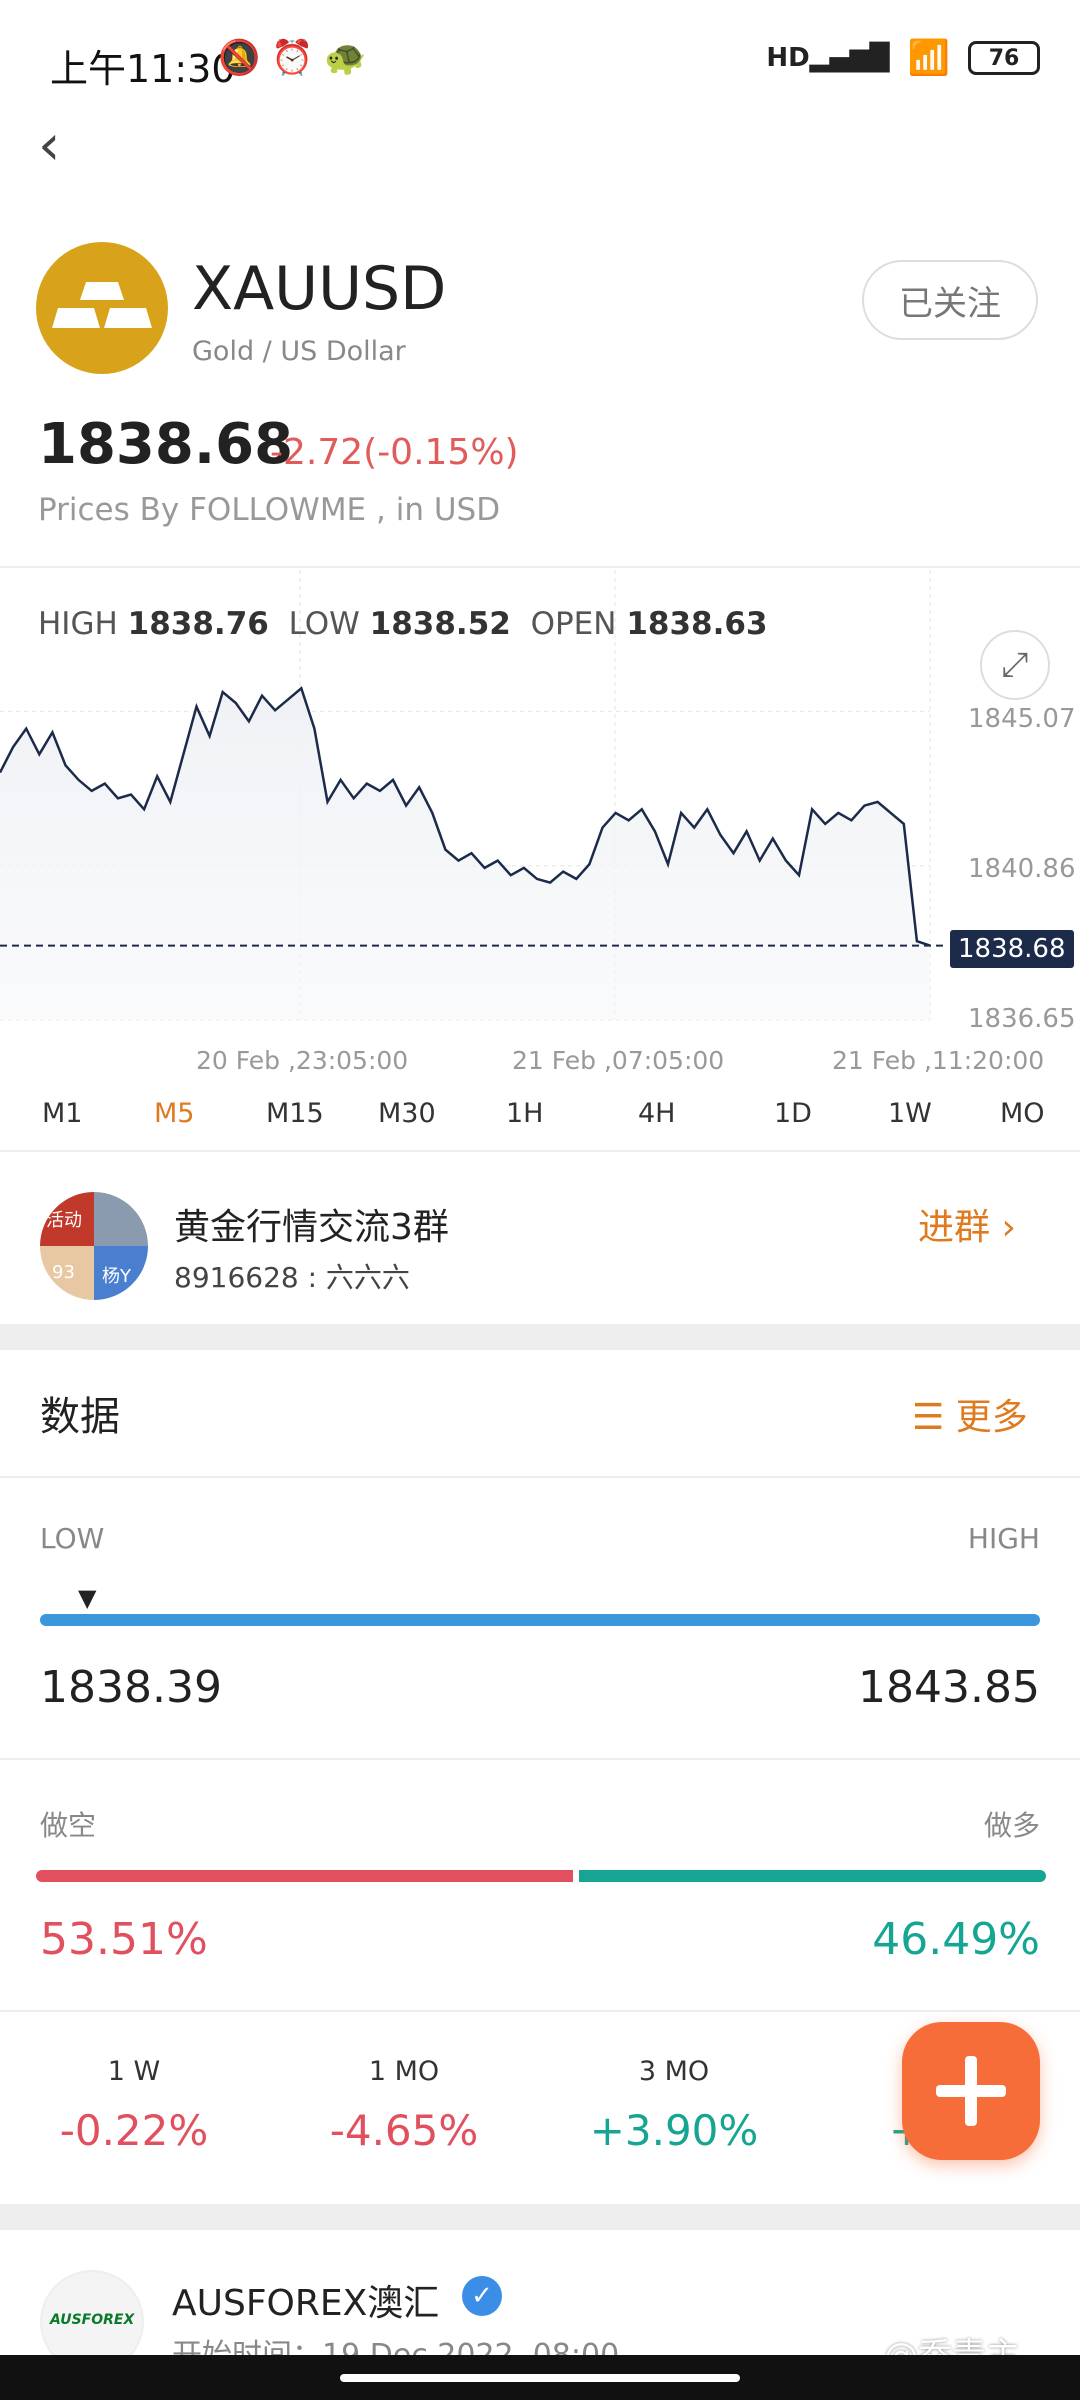 This screenshot has height=2400, width=1080. What do you see at coordinates (540, 1620) in the screenshot?
I see `day-range-bar` at bounding box center [540, 1620].